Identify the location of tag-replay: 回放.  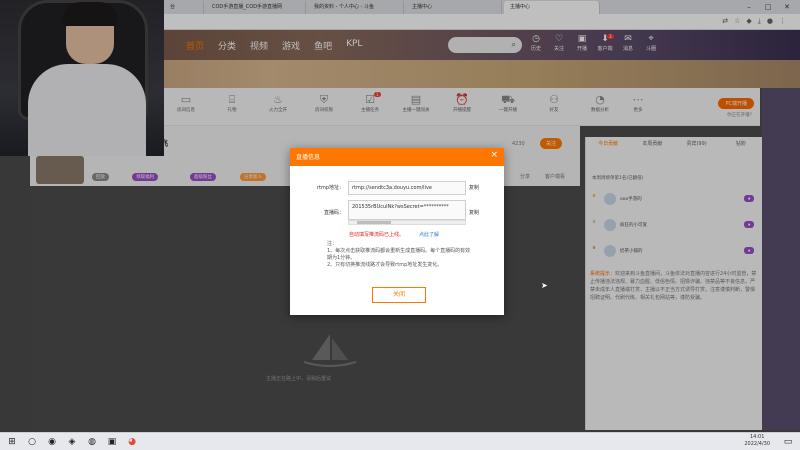
(100, 177).